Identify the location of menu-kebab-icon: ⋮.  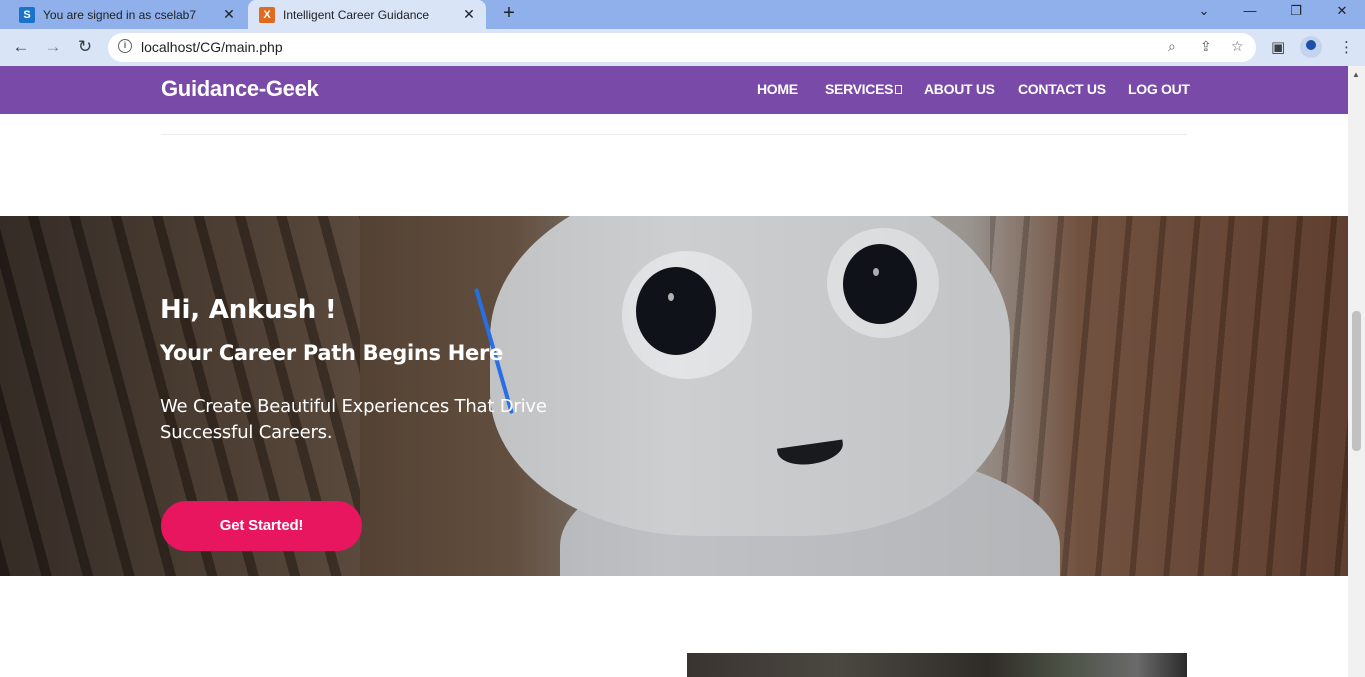
(1346, 47).